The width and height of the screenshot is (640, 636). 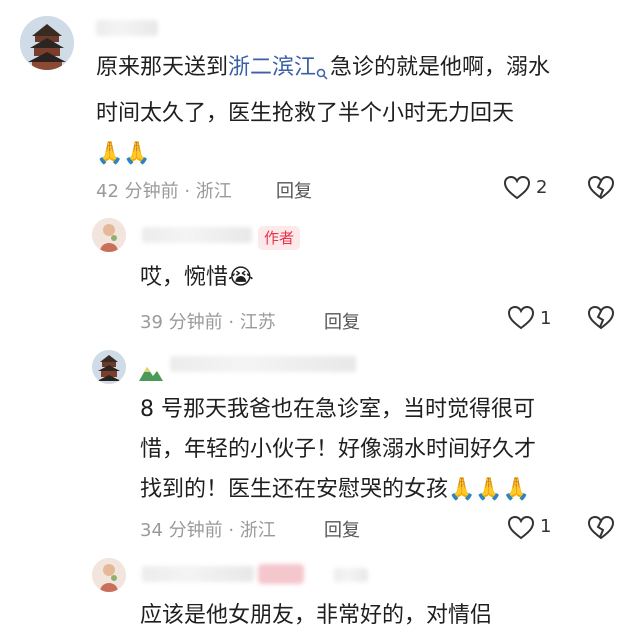 I want to click on like-count: 2, so click(x=542, y=187).